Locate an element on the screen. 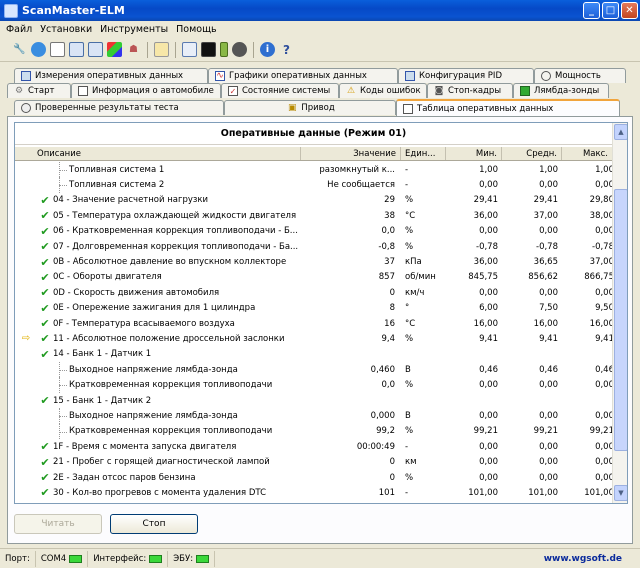 The width and height of the screenshot is (640, 568). tab-power: Мощность is located at coordinates (580, 75).